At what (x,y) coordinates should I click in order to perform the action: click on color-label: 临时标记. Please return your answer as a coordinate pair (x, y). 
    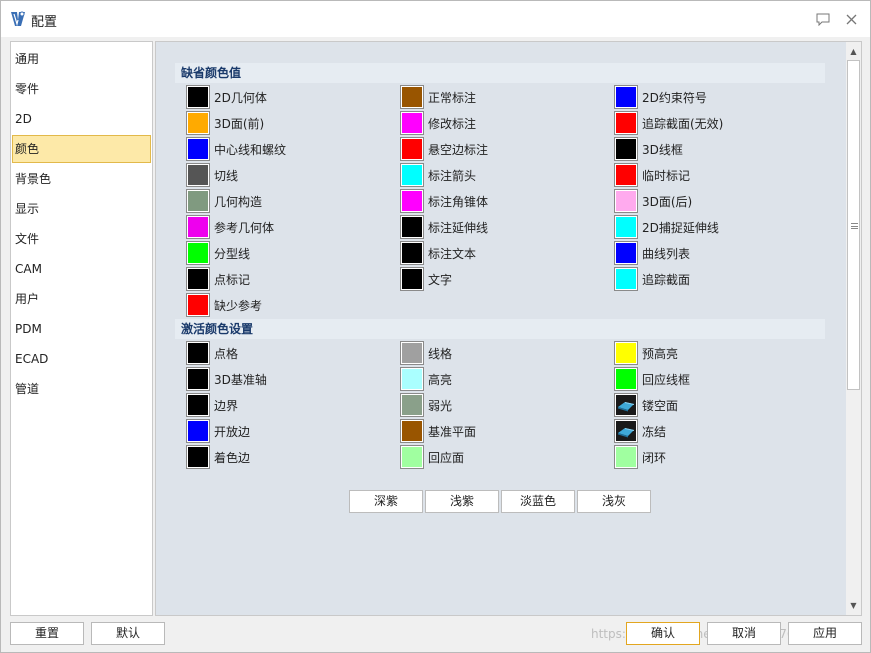
    Looking at the image, I should click on (666, 175).